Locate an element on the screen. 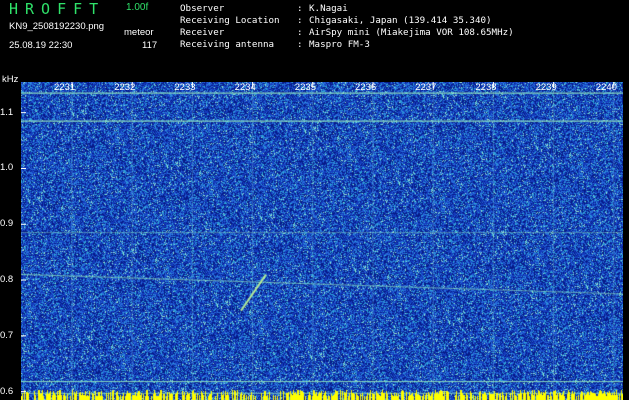 The width and height of the screenshot is (629, 400). y-tick-label: 0.7 is located at coordinates (7, 335).